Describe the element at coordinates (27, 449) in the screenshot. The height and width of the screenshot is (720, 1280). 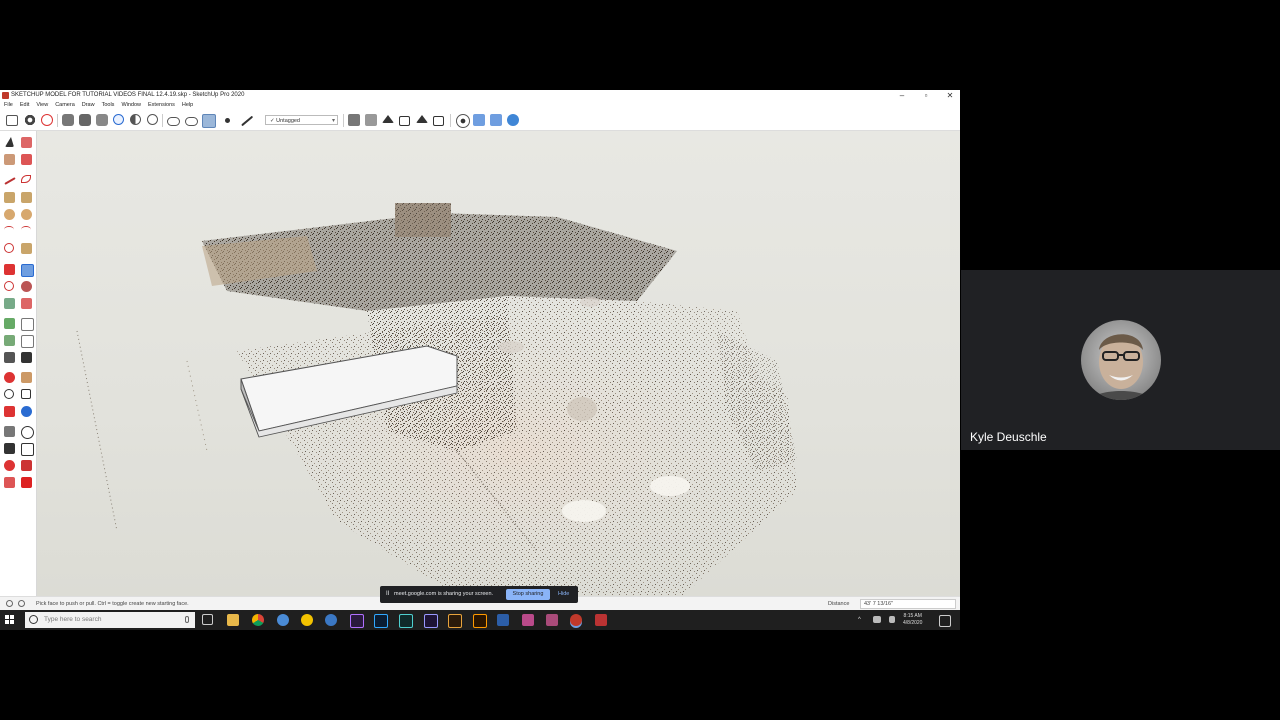
I see `section-plane-tool-icon` at that location.